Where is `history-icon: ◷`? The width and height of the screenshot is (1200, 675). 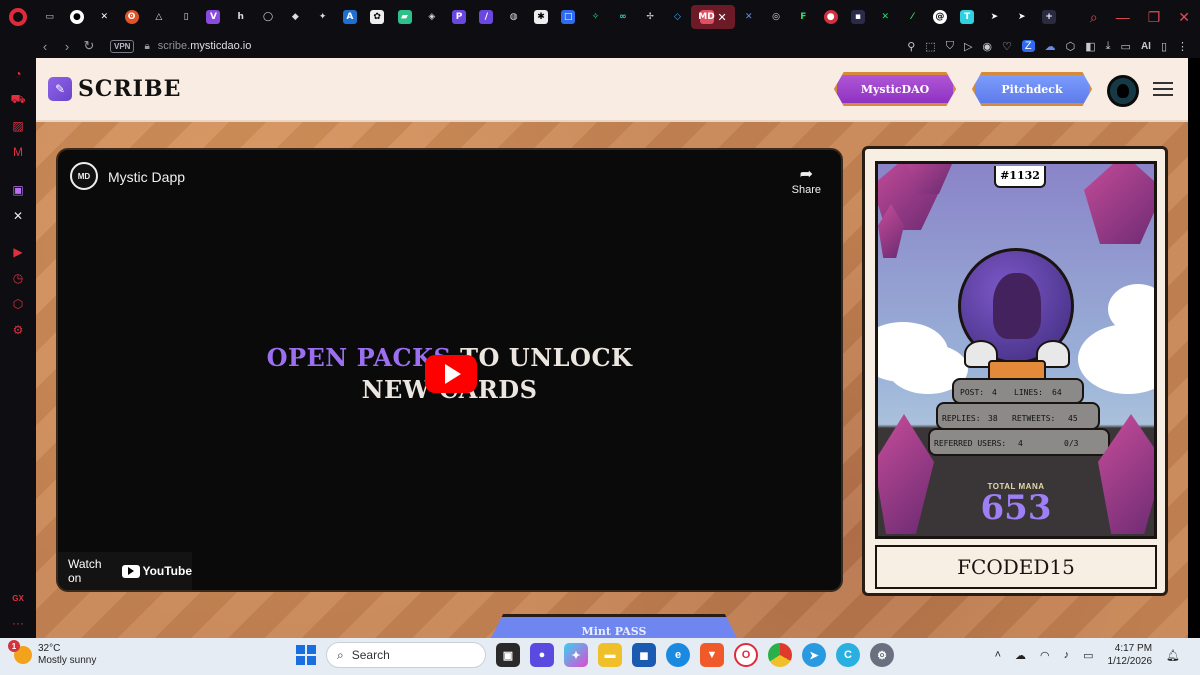 history-icon: ◷ is located at coordinates (18, 278).